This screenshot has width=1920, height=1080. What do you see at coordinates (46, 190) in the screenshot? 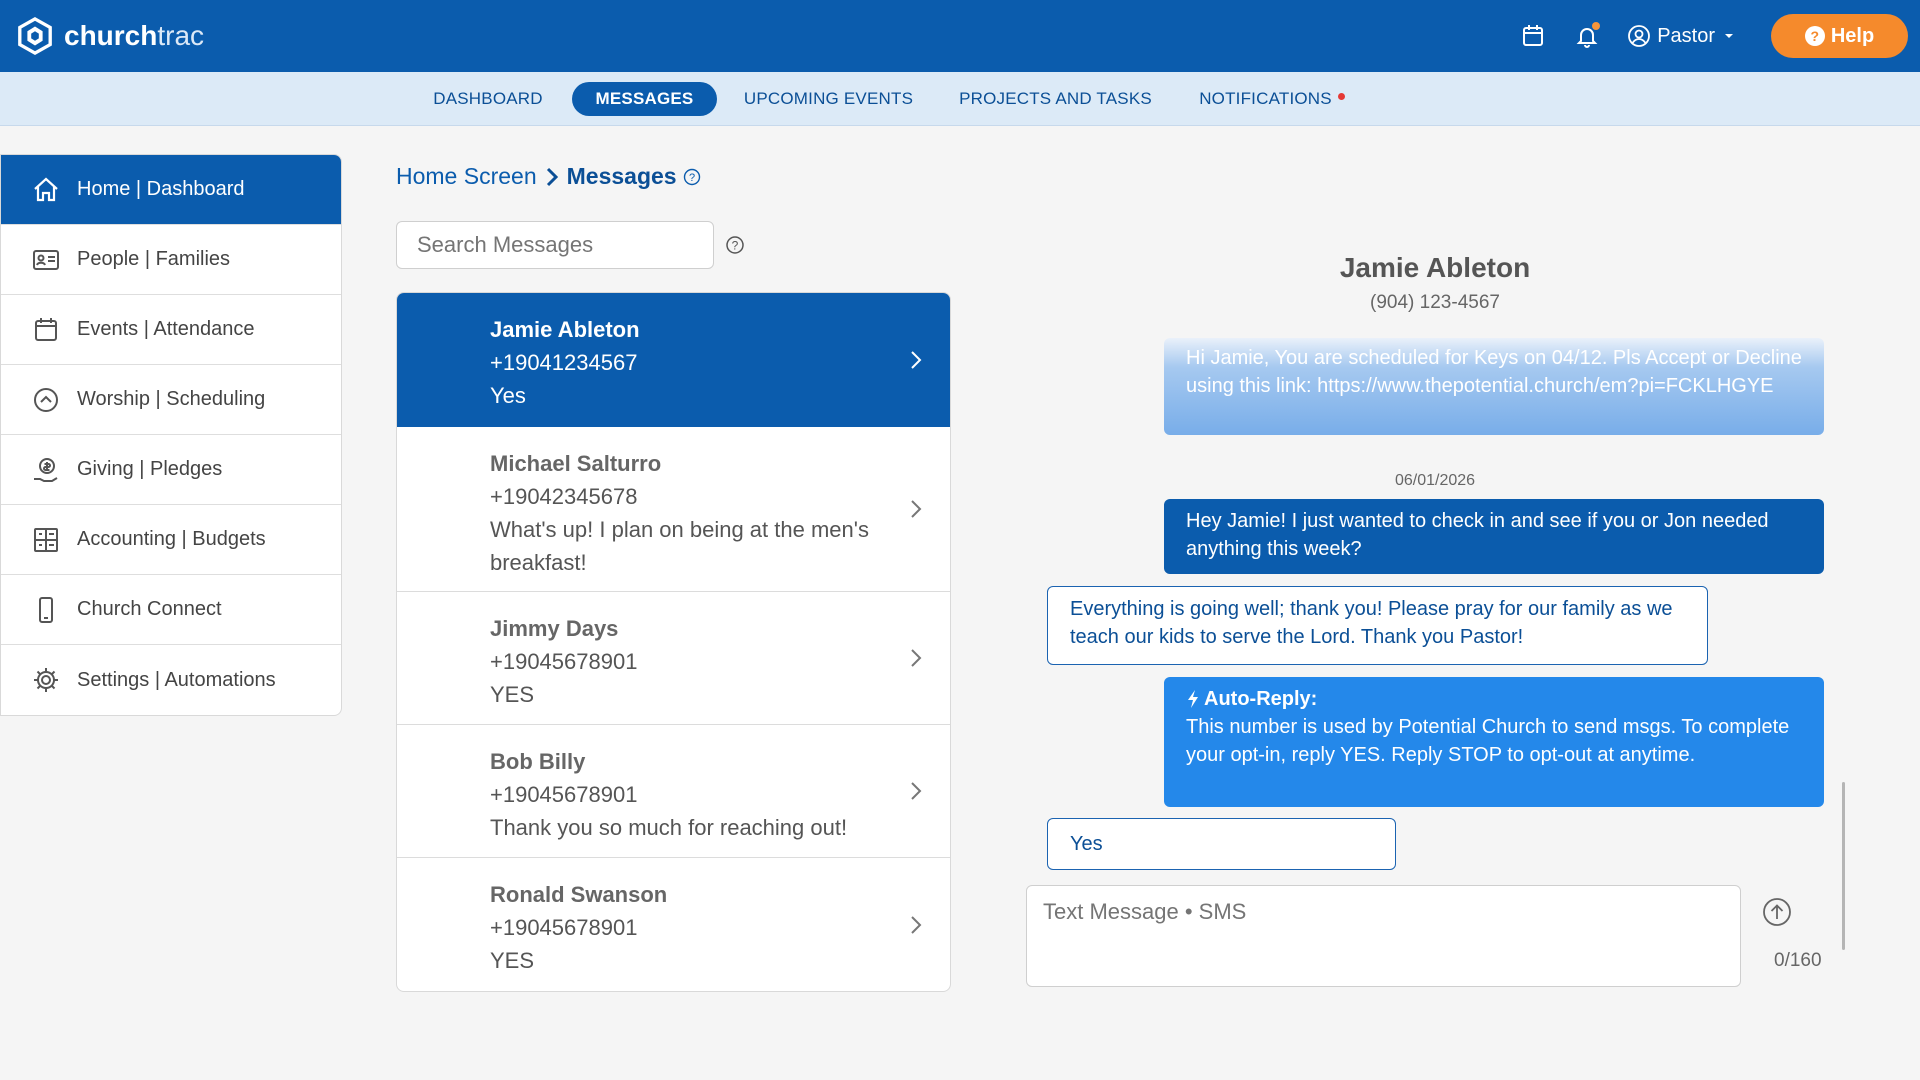
I see `home-icon` at bounding box center [46, 190].